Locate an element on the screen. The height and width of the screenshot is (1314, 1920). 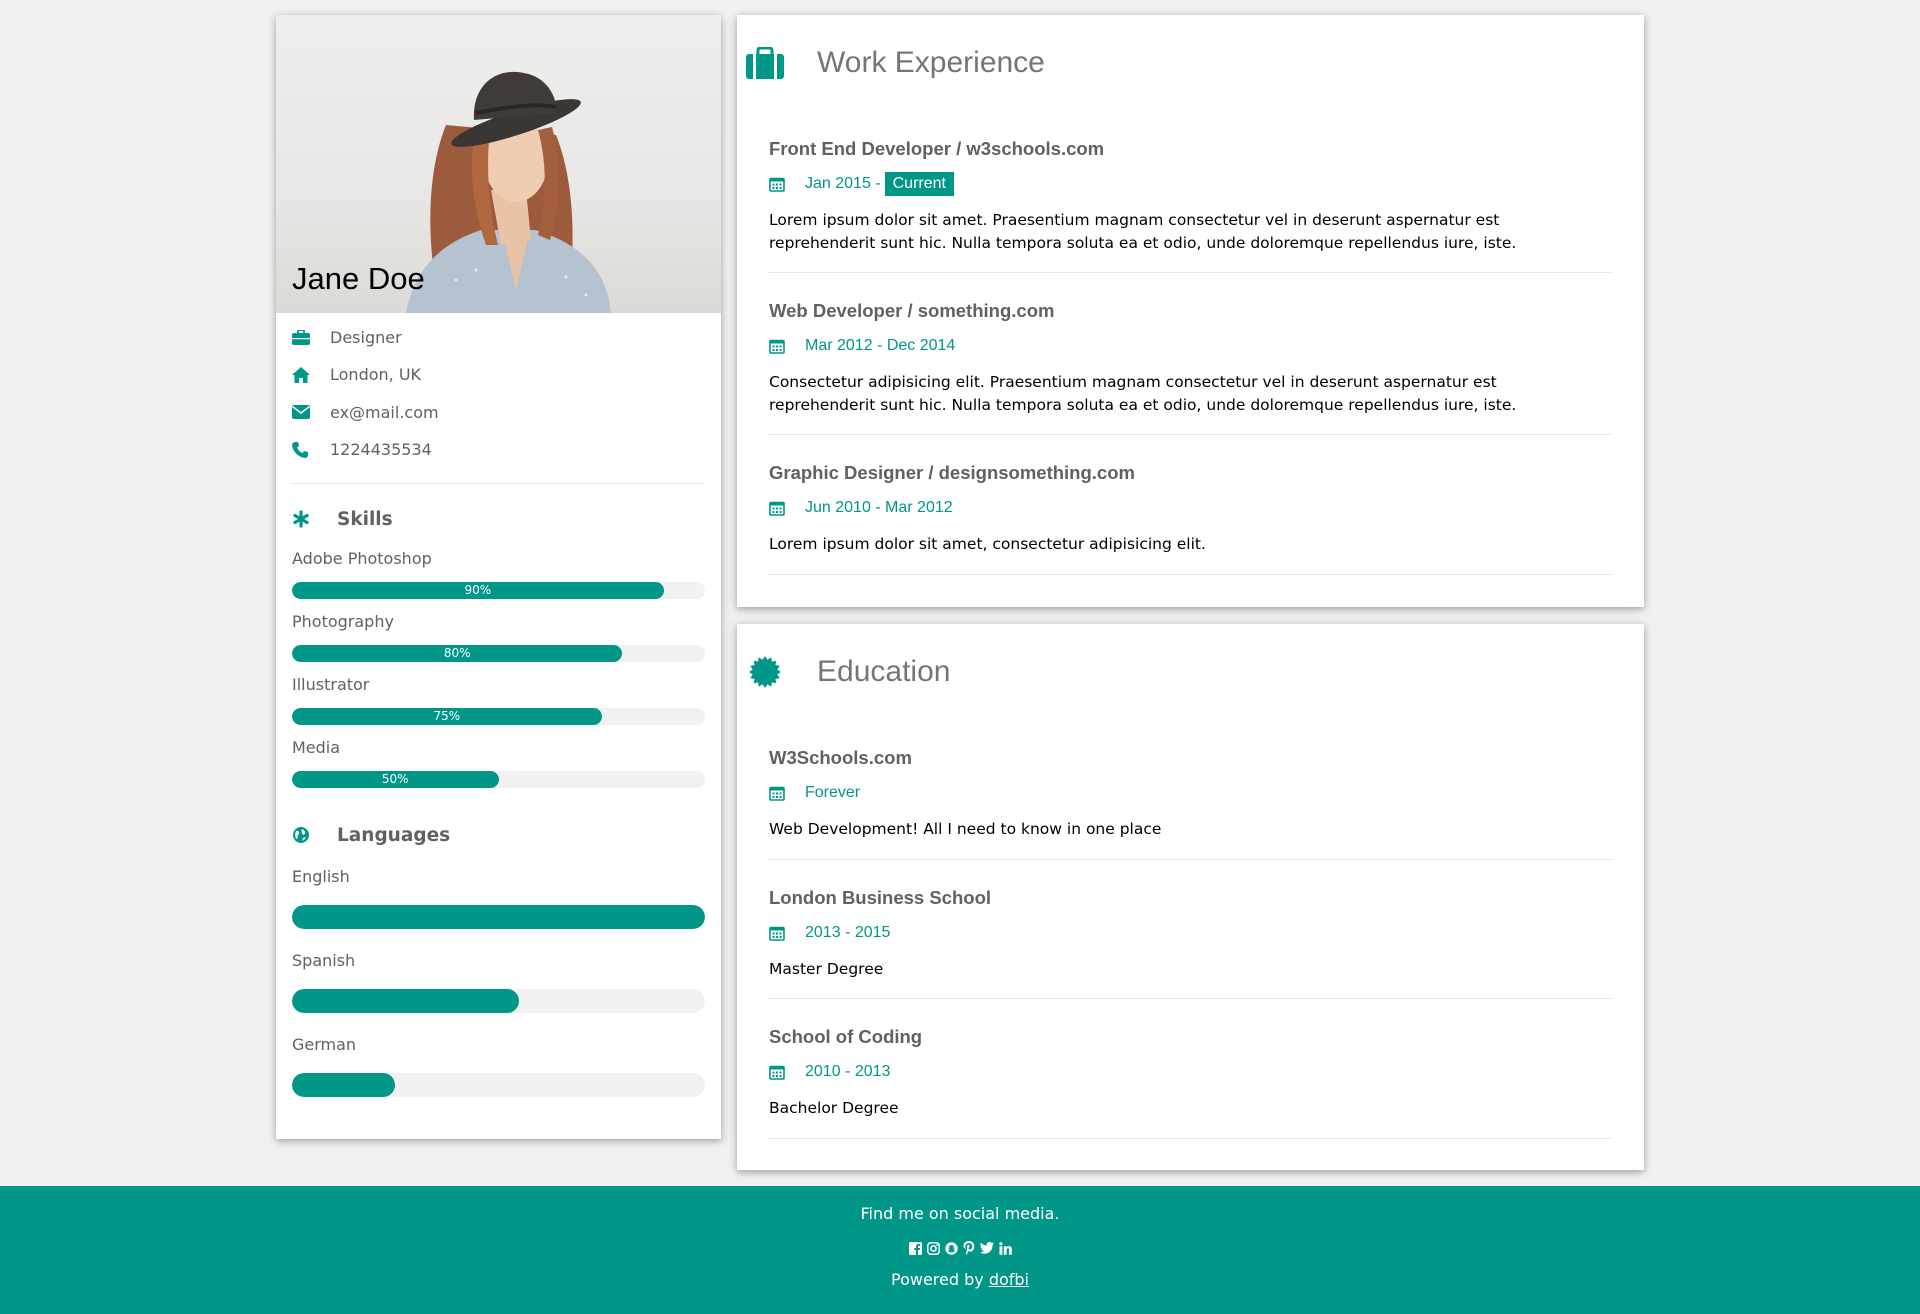
language-item: German is located at coordinates (498, 1066).